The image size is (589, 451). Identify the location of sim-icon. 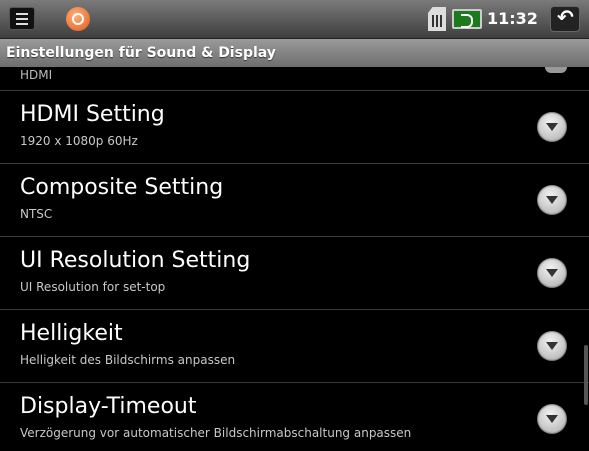
(437, 19).